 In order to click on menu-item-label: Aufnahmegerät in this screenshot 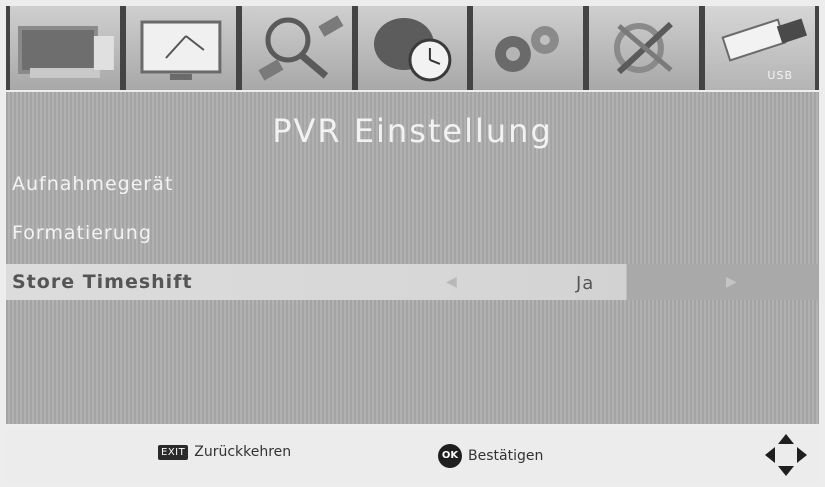, I will do `click(93, 184)`.